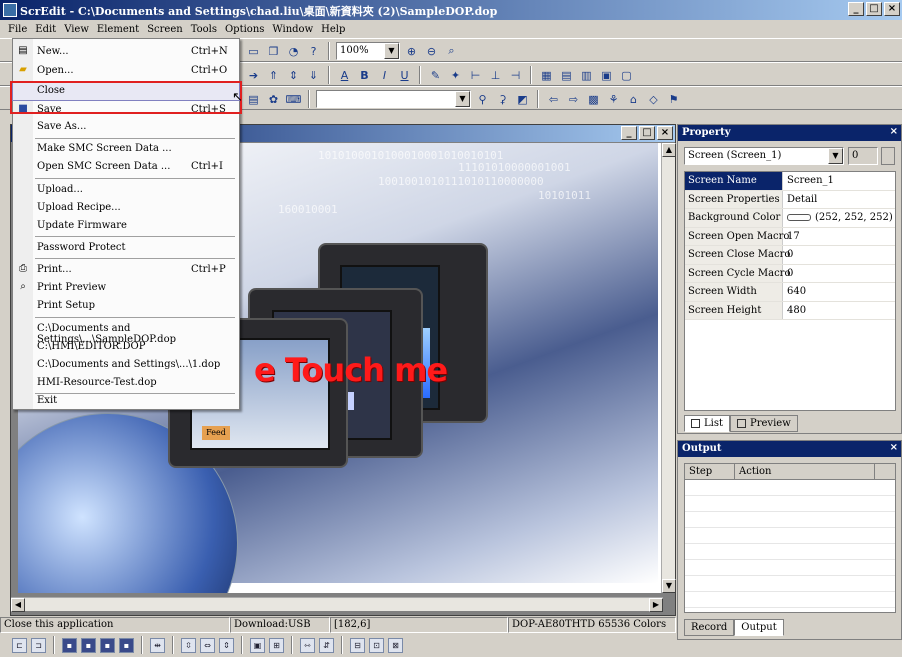 The height and width of the screenshot is (657, 902). I want to click on scroll-right-icon: ▶, so click(656, 605).